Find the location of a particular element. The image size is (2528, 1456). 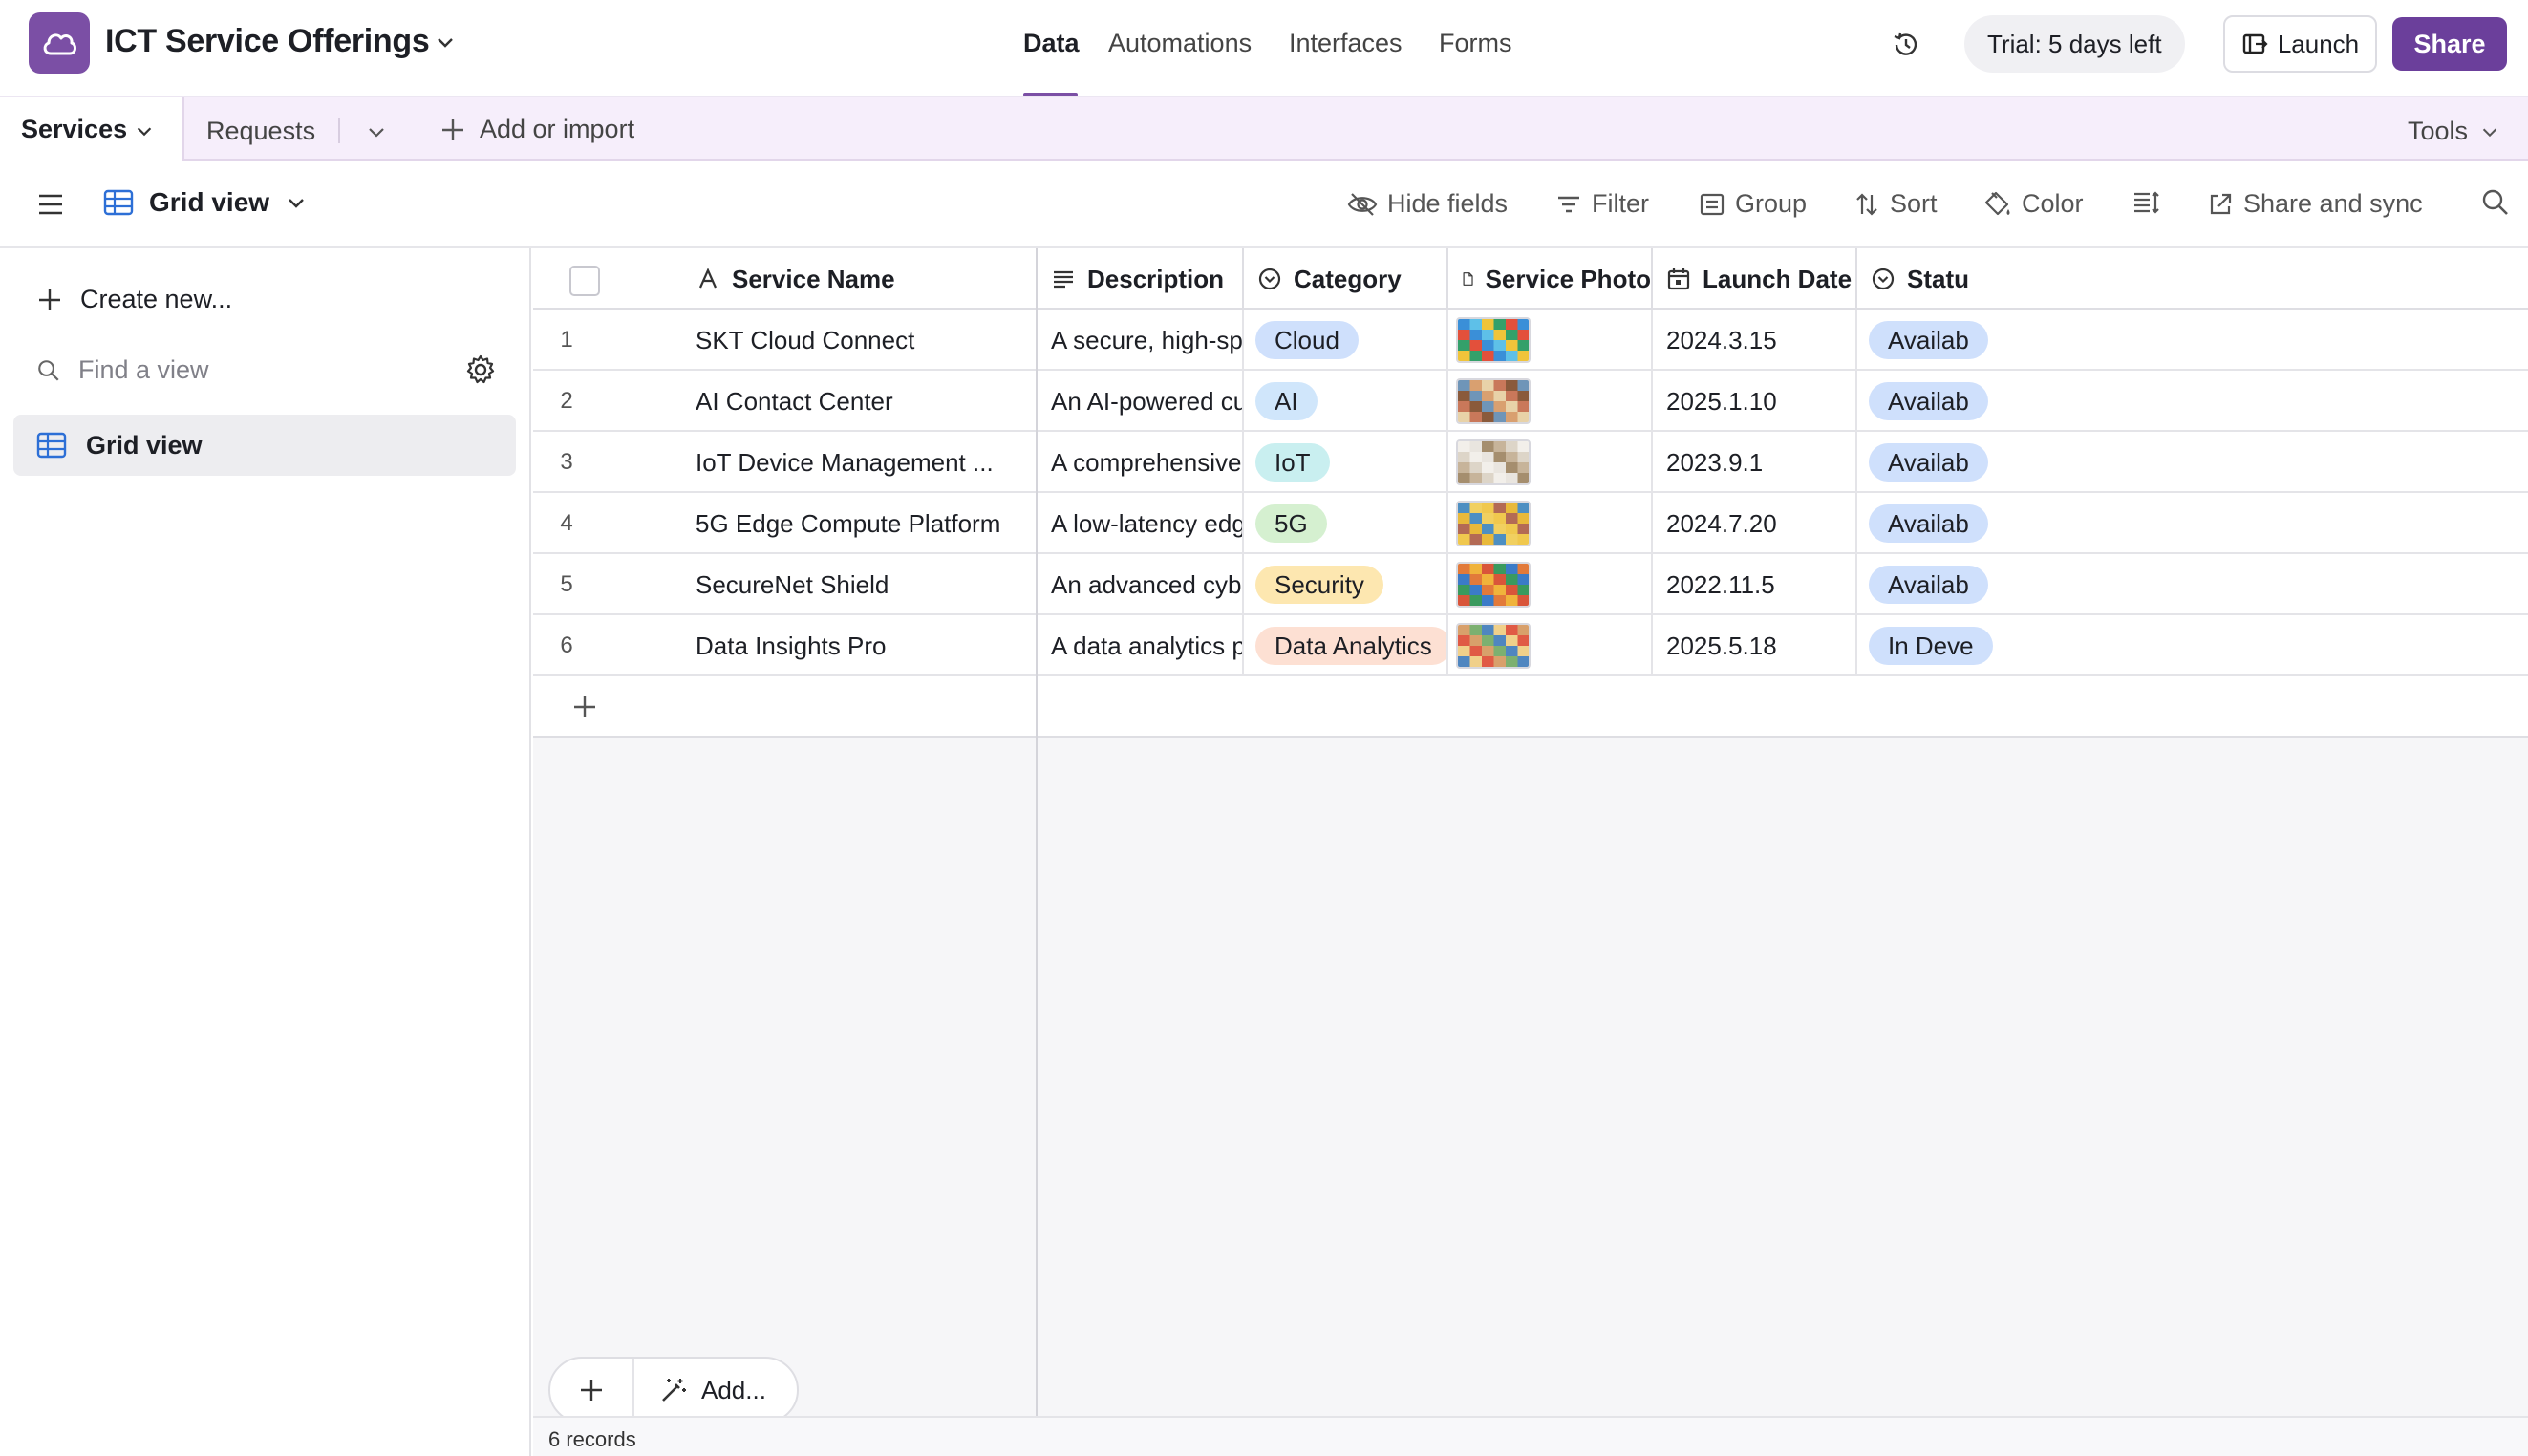

column-header-service-name: Service Name is located at coordinates (867, 279).